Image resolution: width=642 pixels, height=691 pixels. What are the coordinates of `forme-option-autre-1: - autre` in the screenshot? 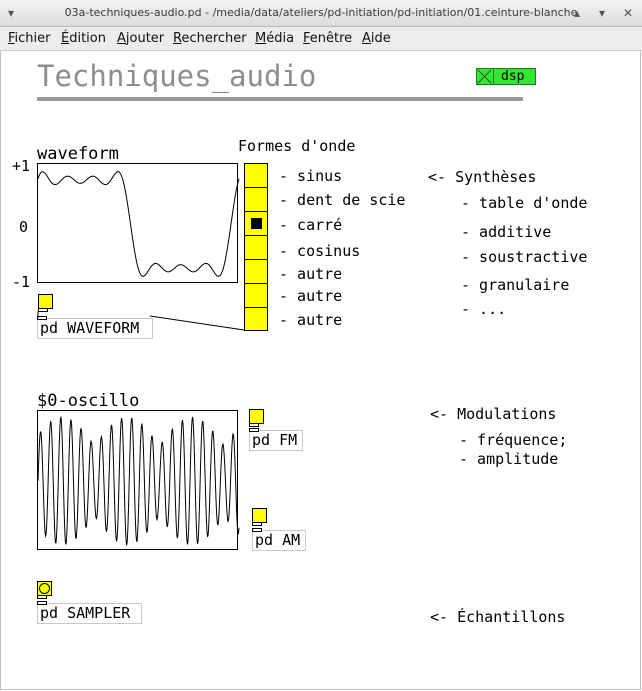 It's located at (311, 274).